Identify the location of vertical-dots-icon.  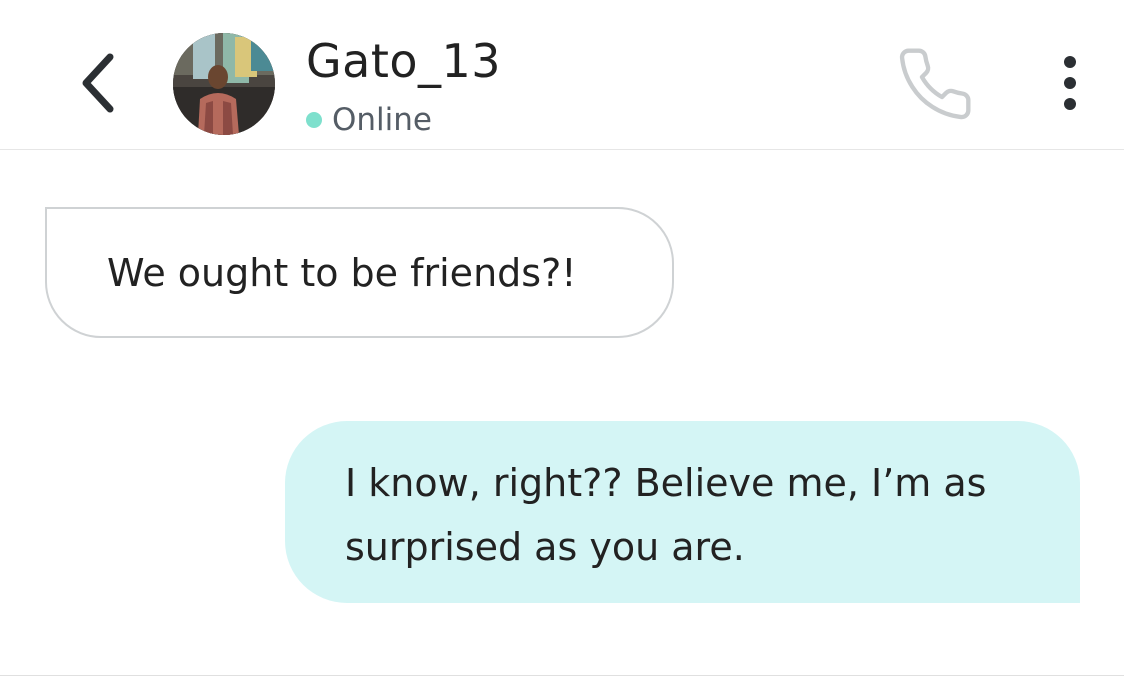
(1070, 83).